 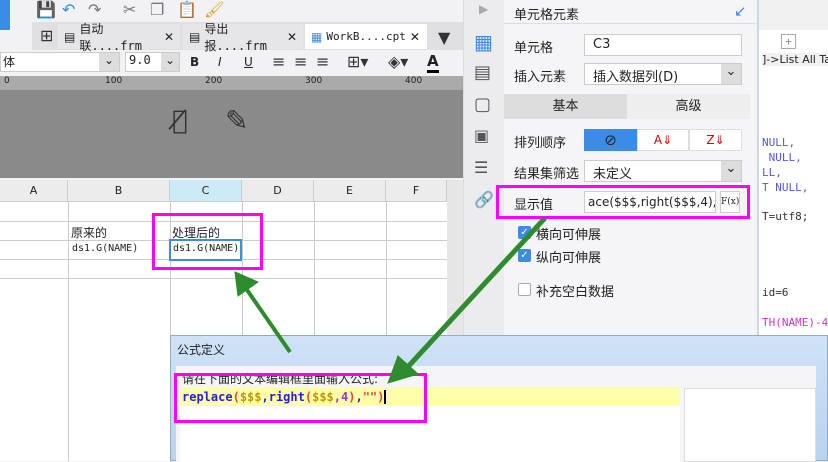 What do you see at coordinates (390, 300) in the screenshot?
I see `annotation-arrows` at bounding box center [390, 300].